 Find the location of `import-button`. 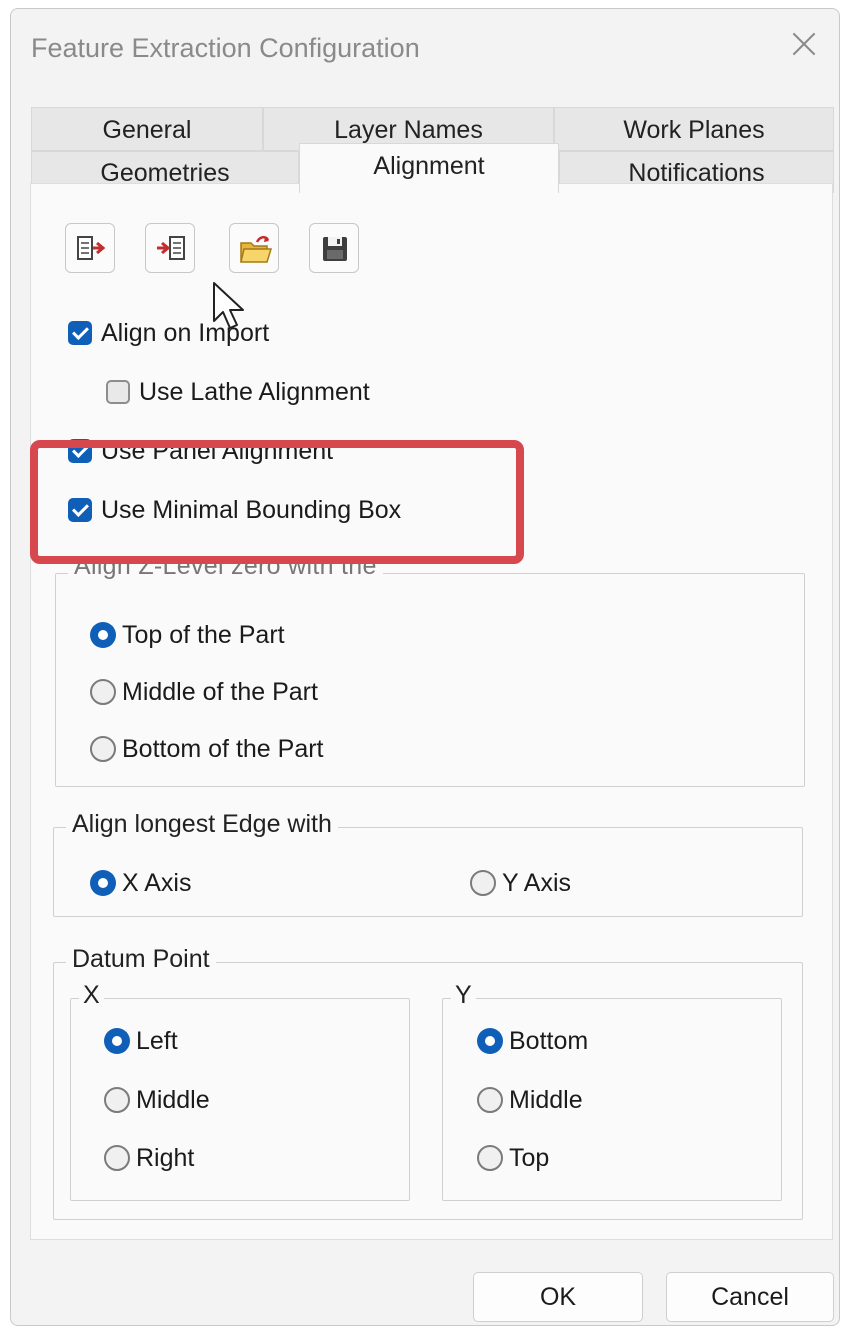

import-button is located at coordinates (170, 248).